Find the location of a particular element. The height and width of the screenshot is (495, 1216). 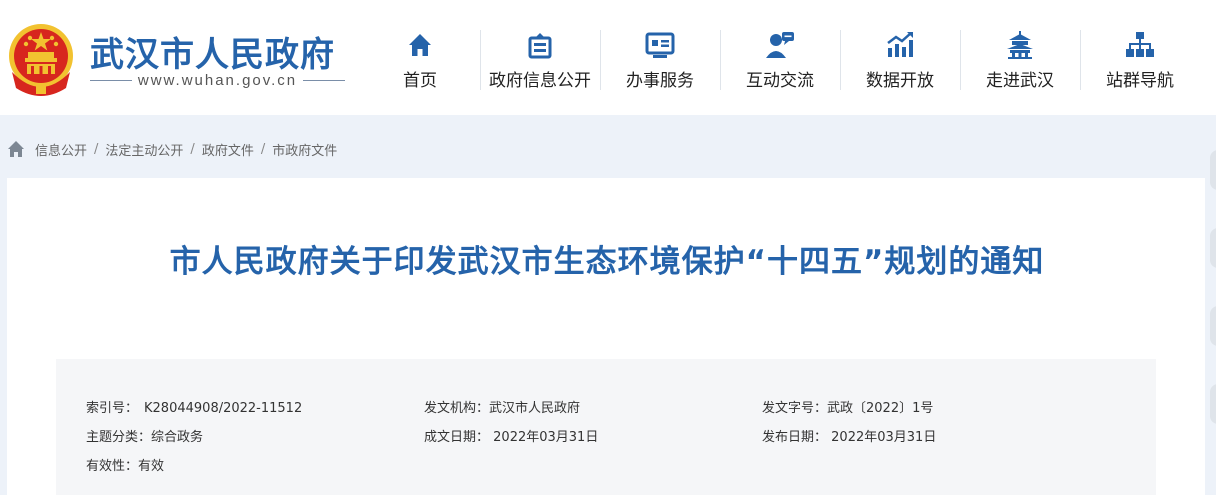

url-divider-right is located at coordinates (324, 80).